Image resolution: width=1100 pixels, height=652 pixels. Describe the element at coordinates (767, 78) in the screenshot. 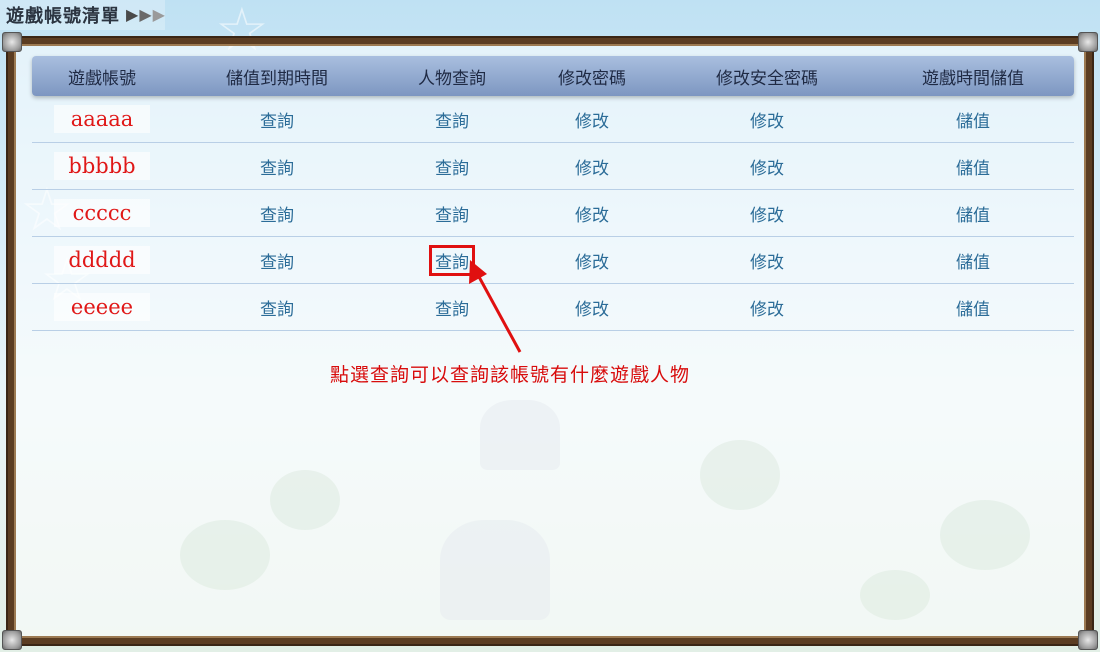

I see `column-header-secure-password: 修改安全密碼` at that location.